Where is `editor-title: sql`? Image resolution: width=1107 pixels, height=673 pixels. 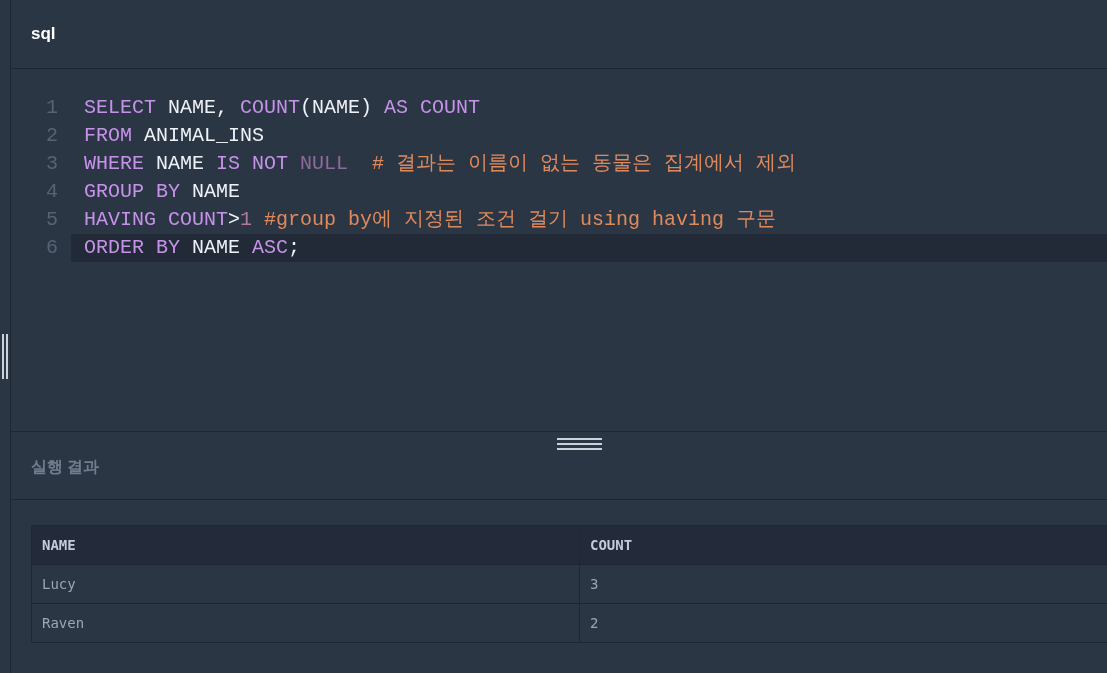 editor-title: sql is located at coordinates (43, 34).